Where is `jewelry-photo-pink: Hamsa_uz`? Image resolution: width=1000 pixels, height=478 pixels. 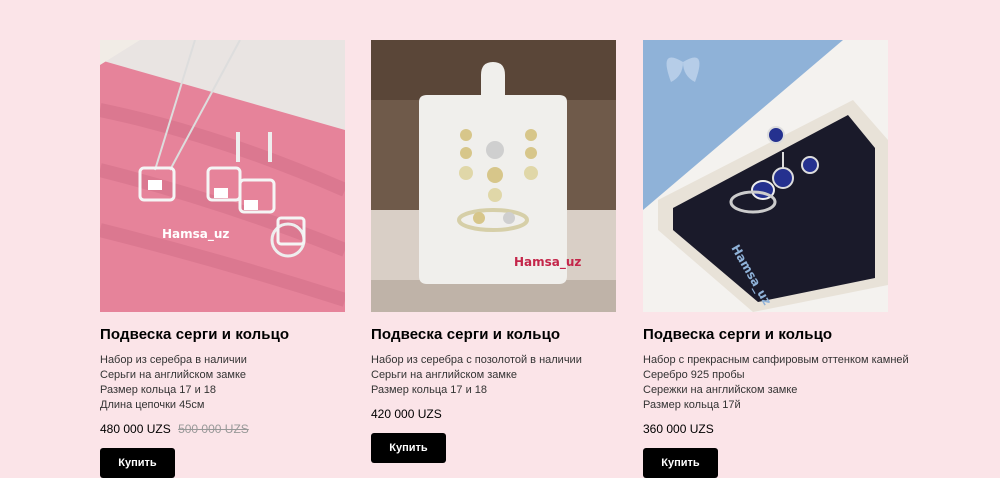
jewelry-photo-pink: Hamsa_uz is located at coordinates (222, 176).